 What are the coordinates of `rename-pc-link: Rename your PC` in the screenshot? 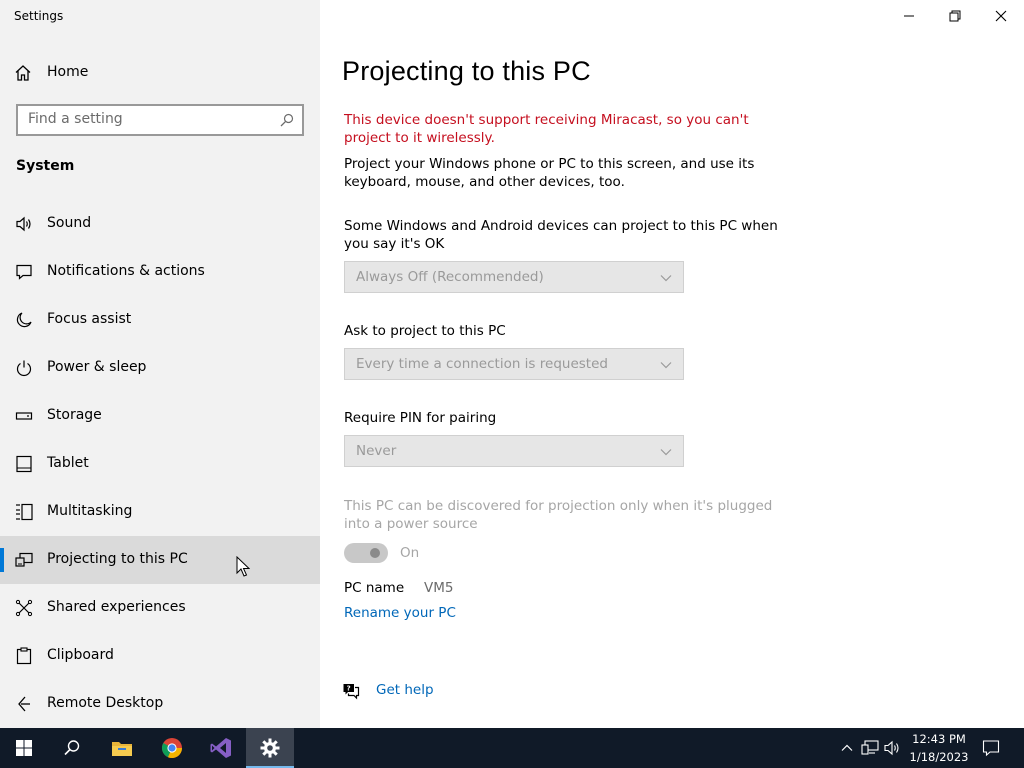 It's located at (400, 613).